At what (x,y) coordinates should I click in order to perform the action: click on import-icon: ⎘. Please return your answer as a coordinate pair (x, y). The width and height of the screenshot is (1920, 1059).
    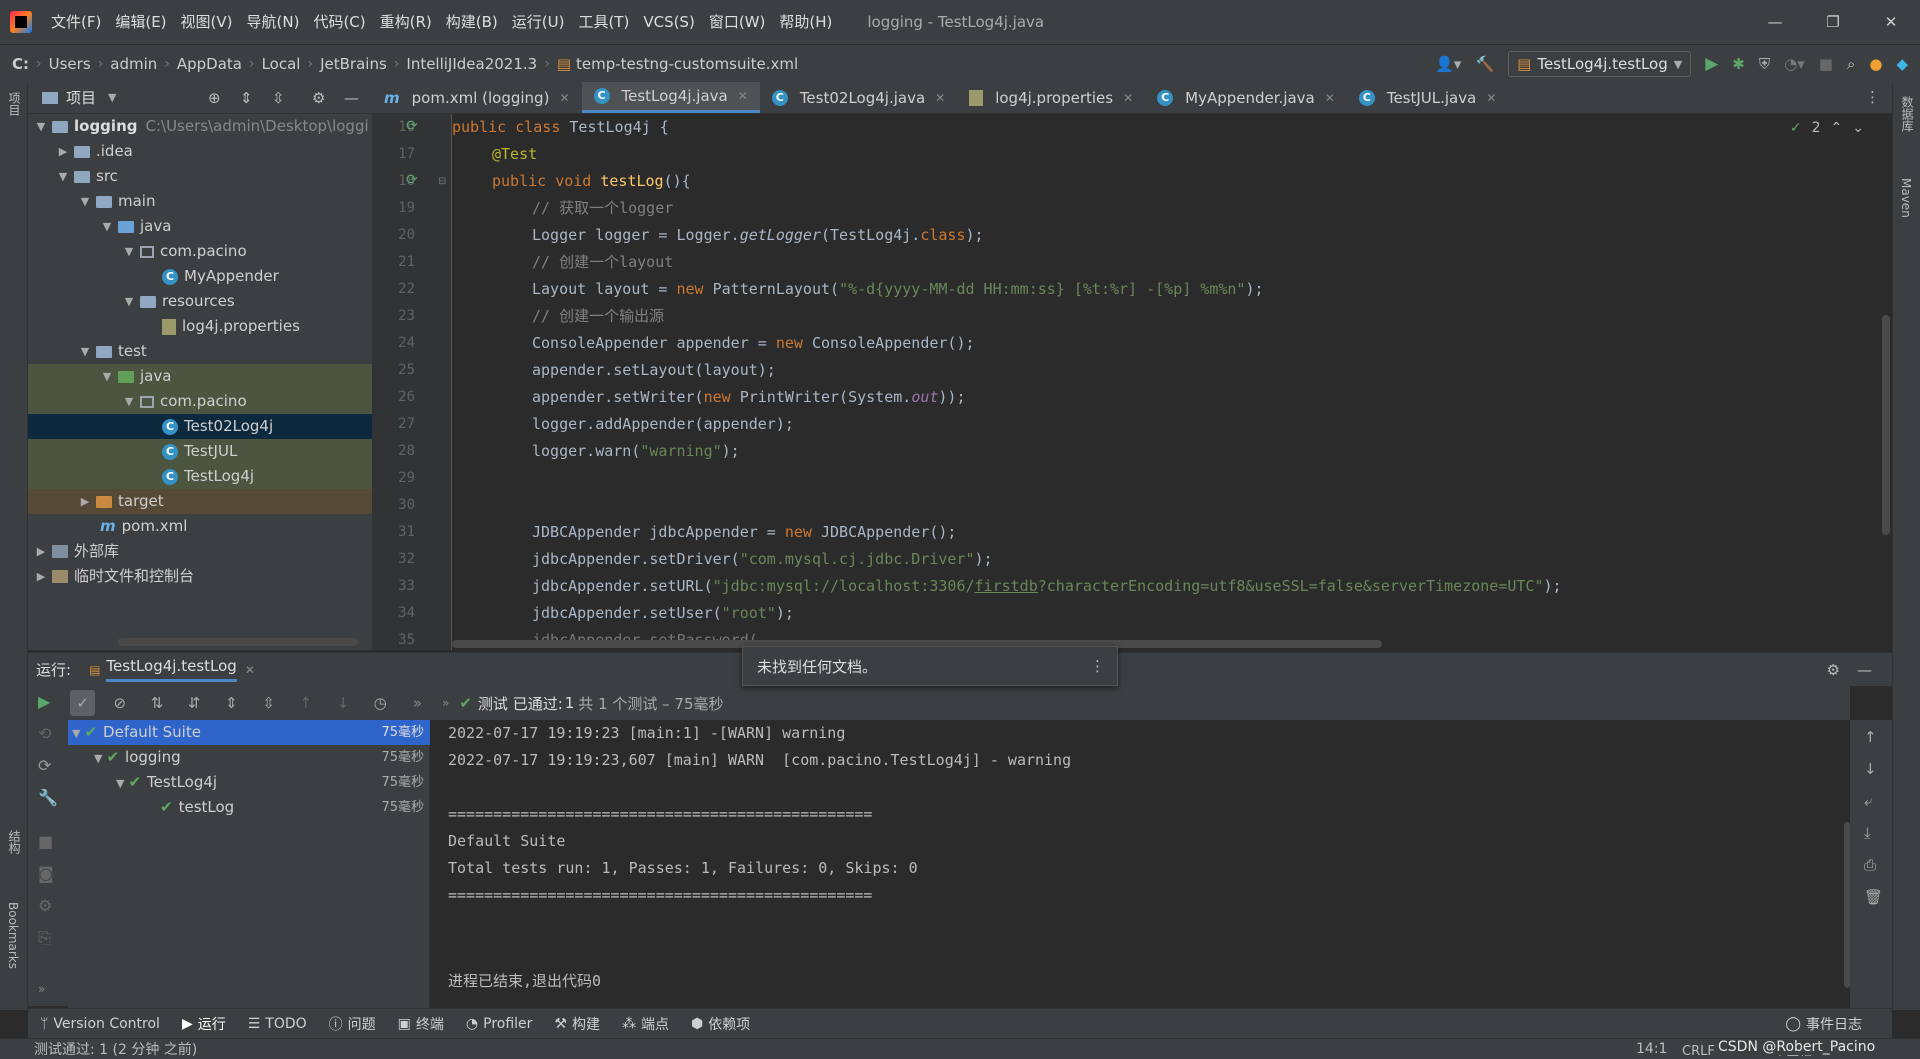
    Looking at the image, I should click on (44, 938).